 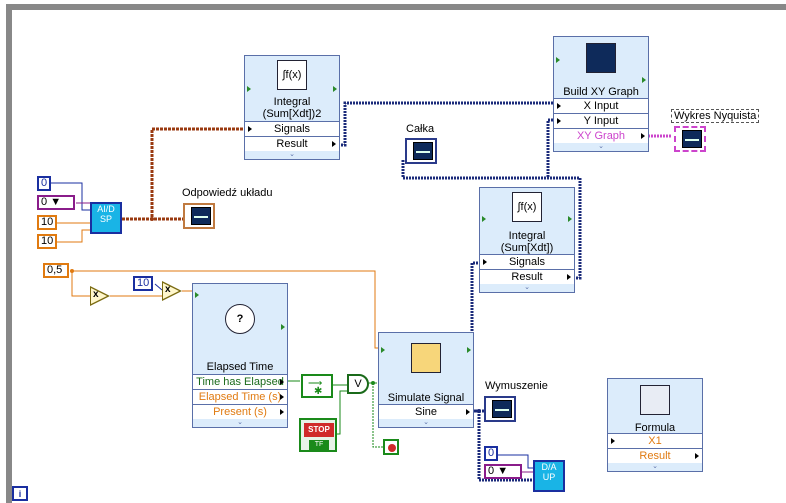 What do you see at coordinates (655, 425) in the screenshot?
I see `formula-node: Formula X1 Result ⌄` at bounding box center [655, 425].